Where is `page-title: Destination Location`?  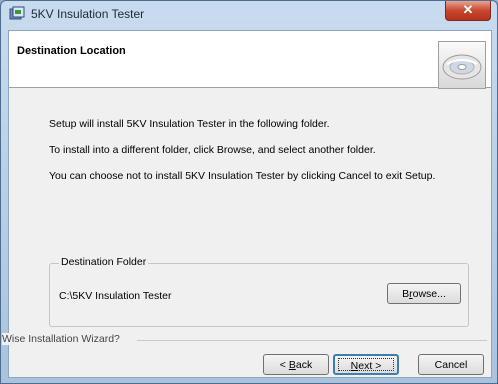 page-title: Destination Location is located at coordinates (71, 51).